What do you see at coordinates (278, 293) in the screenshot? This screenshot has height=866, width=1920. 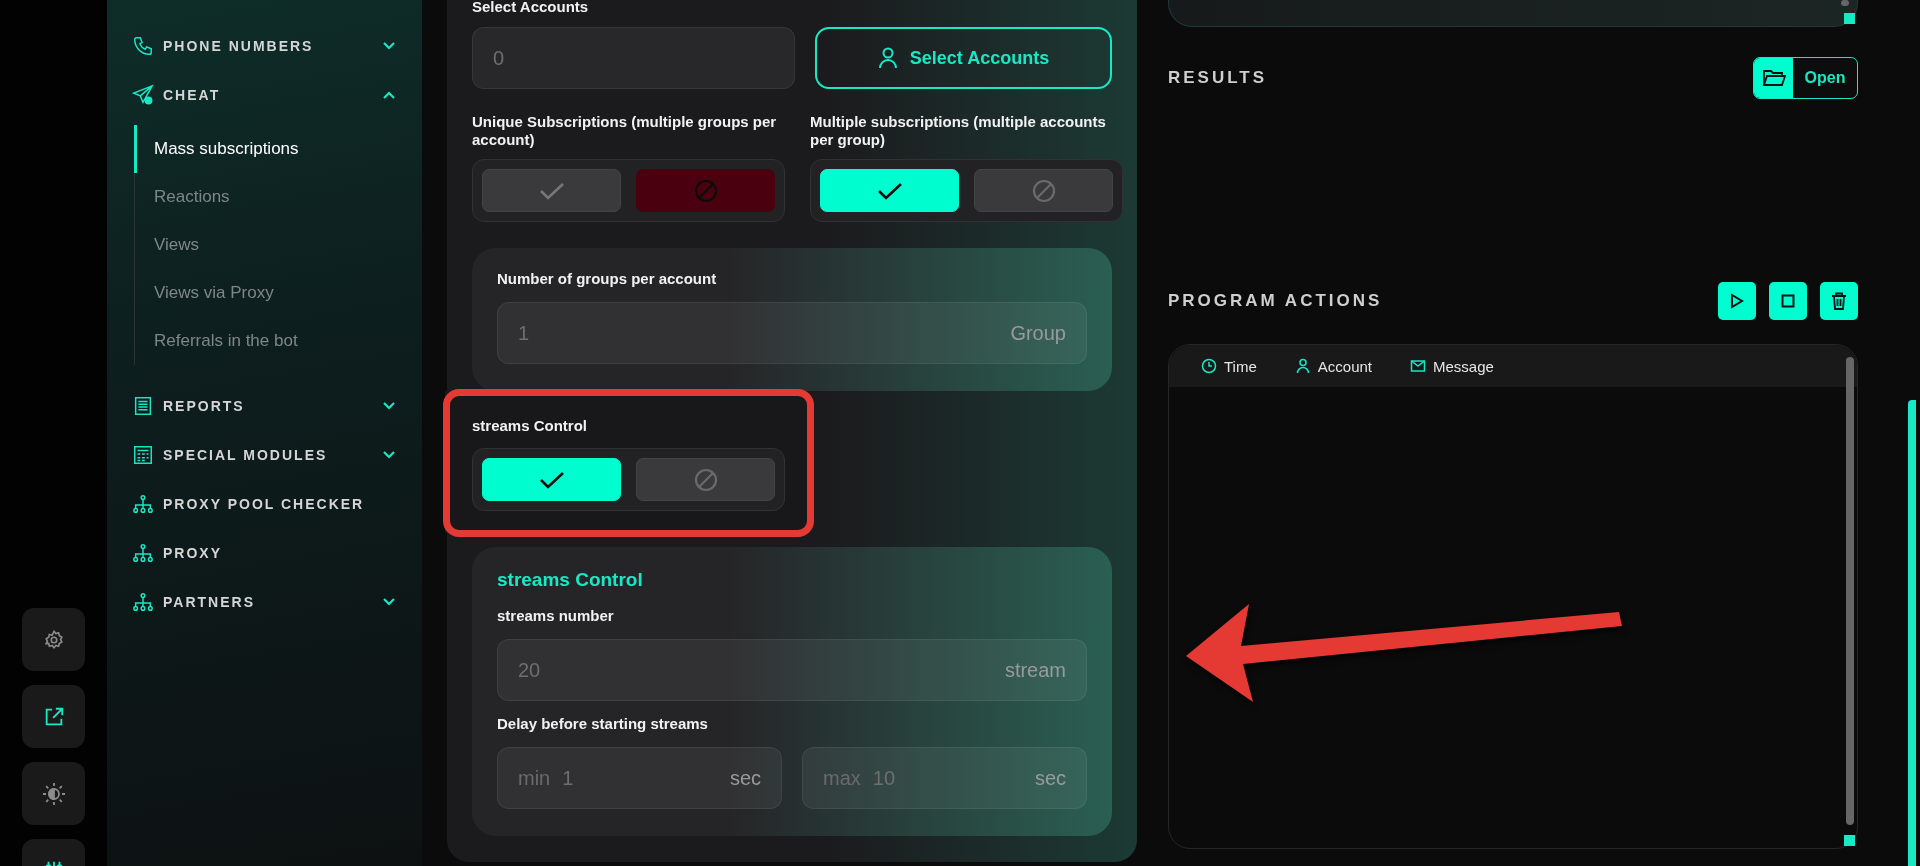 I see `submenu-item: Views via Proxy` at bounding box center [278, 293].